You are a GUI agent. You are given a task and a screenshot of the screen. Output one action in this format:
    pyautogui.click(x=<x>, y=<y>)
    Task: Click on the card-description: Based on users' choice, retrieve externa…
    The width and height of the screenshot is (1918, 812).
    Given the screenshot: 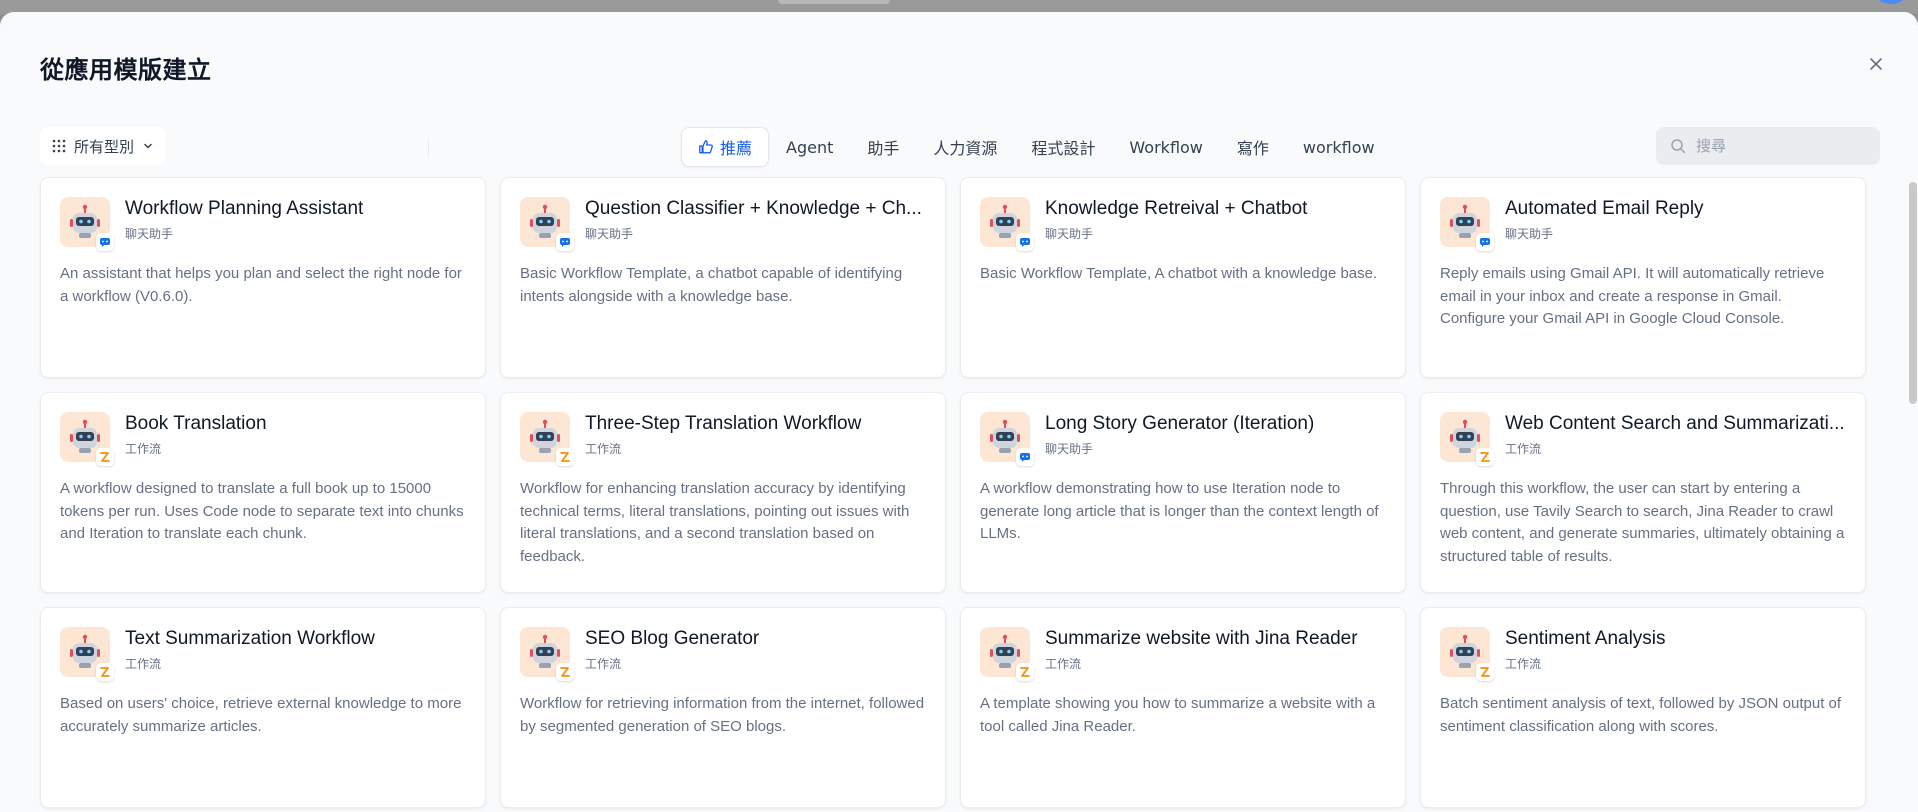 What is the action you would take?
    pyautogui.click(x=261, y=715)
    